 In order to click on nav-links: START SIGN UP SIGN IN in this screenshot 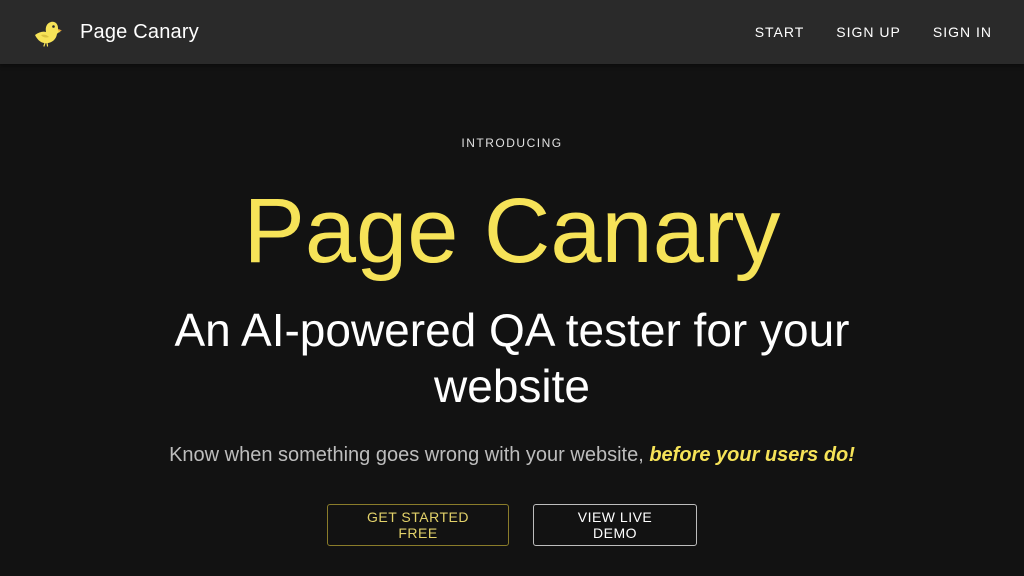, I will do `click(873, 32)`.